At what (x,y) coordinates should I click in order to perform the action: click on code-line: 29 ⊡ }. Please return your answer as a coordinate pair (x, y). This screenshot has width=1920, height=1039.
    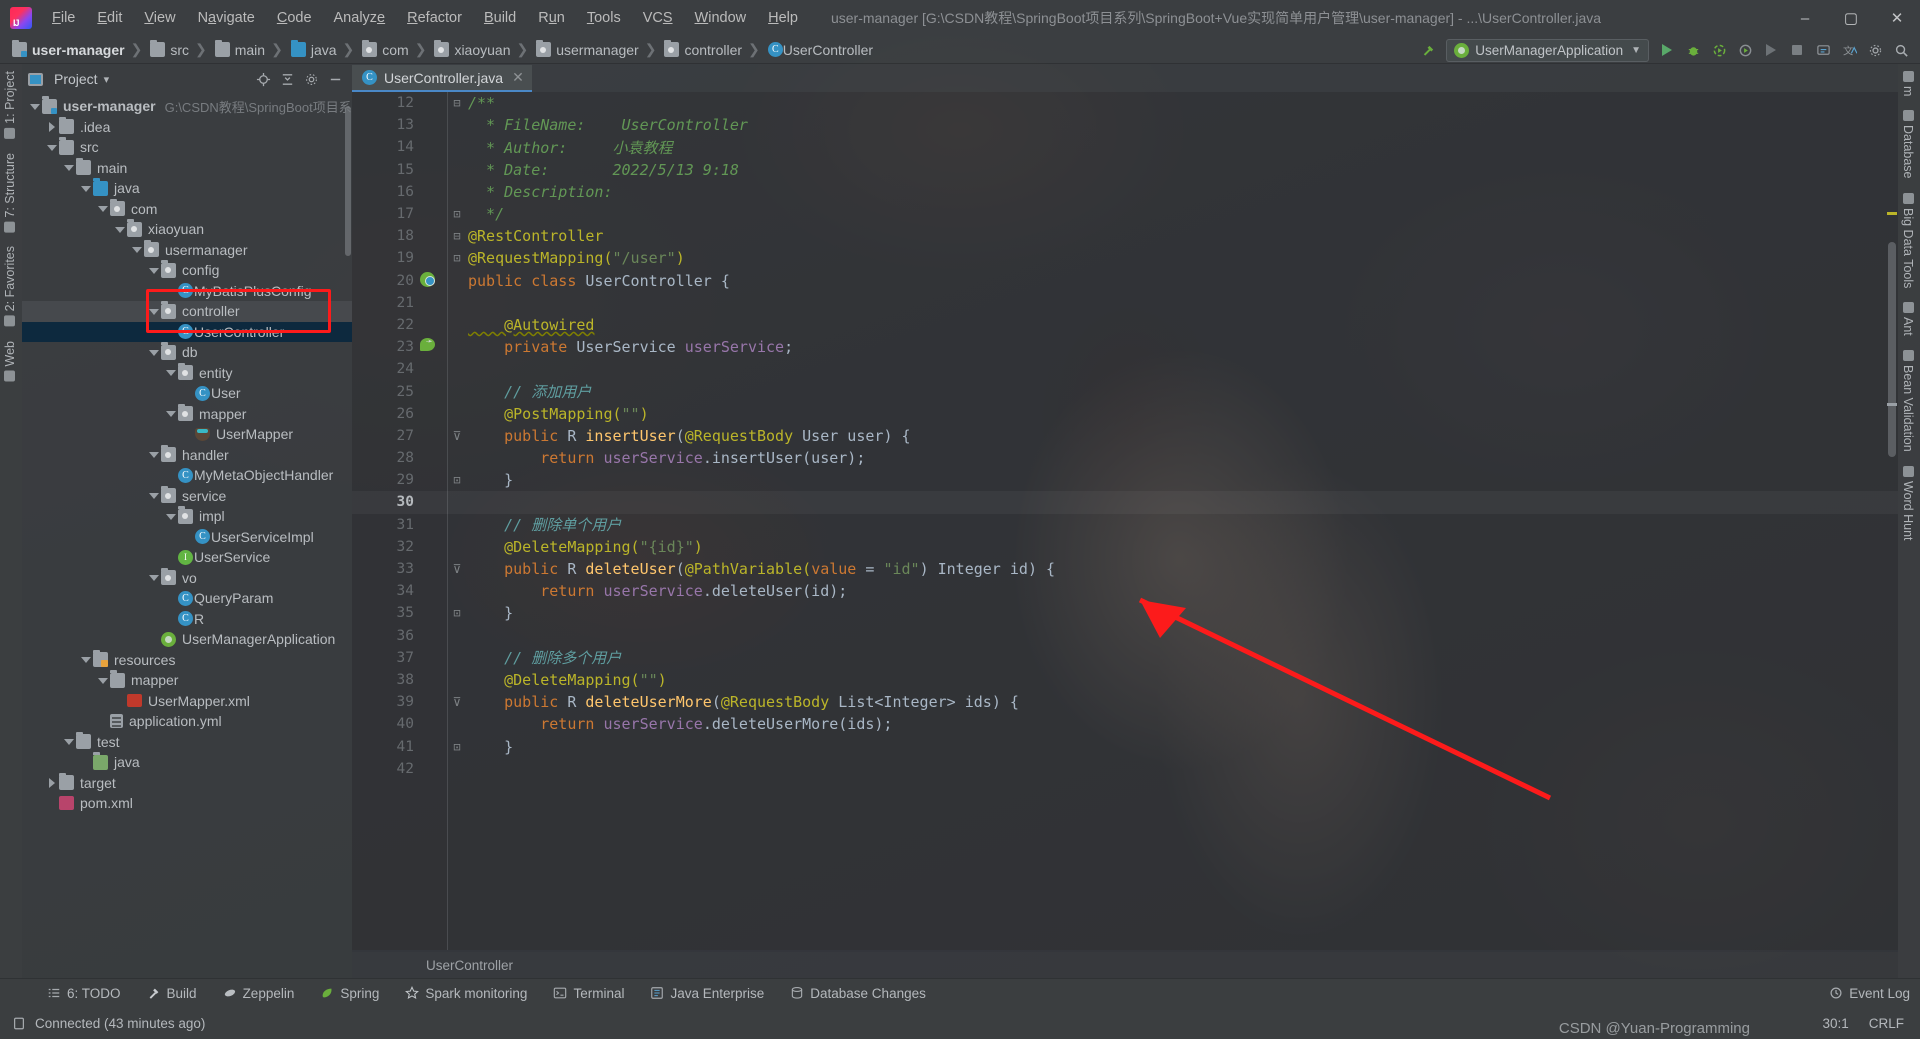
    Looking at the image, I should click on (1125, 480).